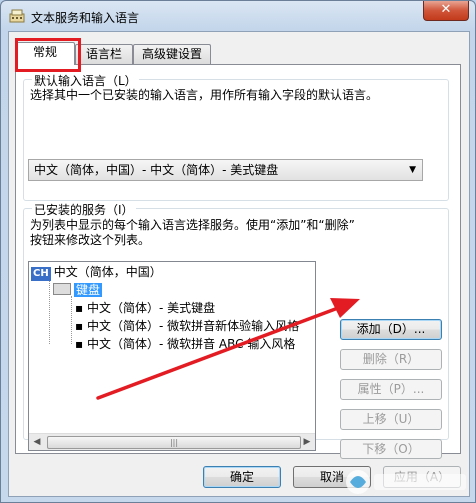 Image resolution: width=476 pixels, height=503 pixels. Describe the element at coordinates (41, 274) in the screenshot. I see `language-badge: CH` at that location.